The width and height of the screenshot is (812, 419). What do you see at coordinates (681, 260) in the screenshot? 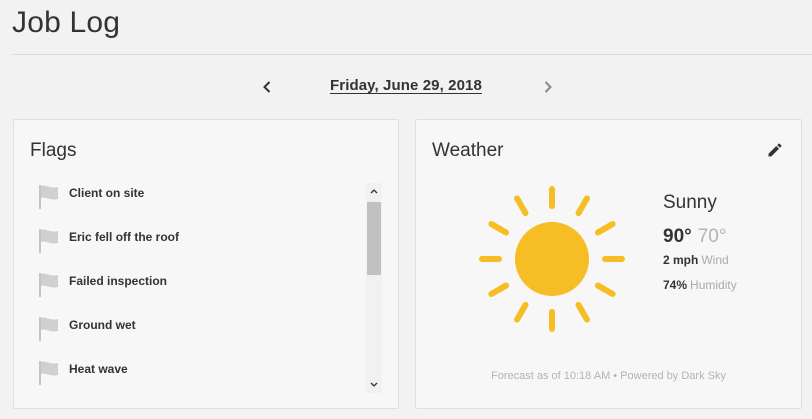
I see `wind-value: 2 mph` at bounding box center [681, 260].